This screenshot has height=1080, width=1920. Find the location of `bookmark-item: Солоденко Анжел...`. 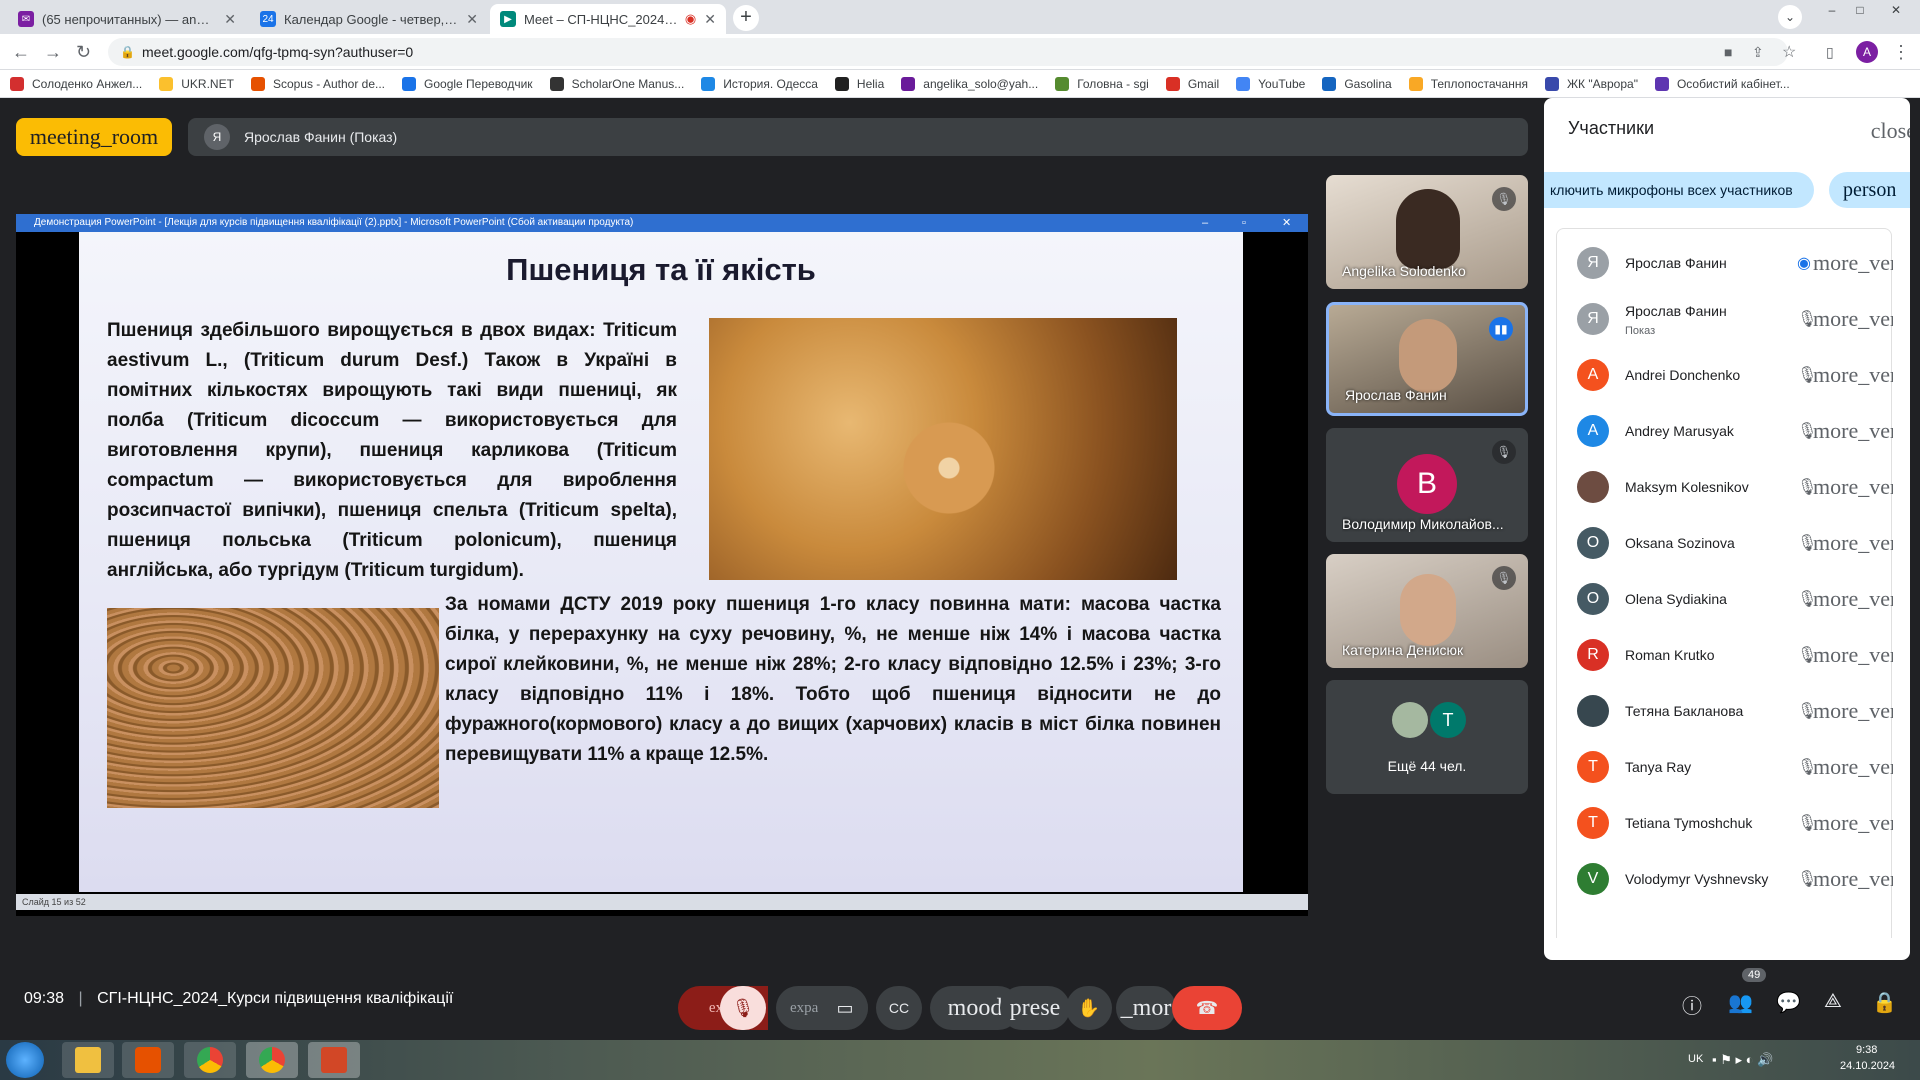

bookmark-item: Солоденко Анжел... is located at coordinates (76, 83).